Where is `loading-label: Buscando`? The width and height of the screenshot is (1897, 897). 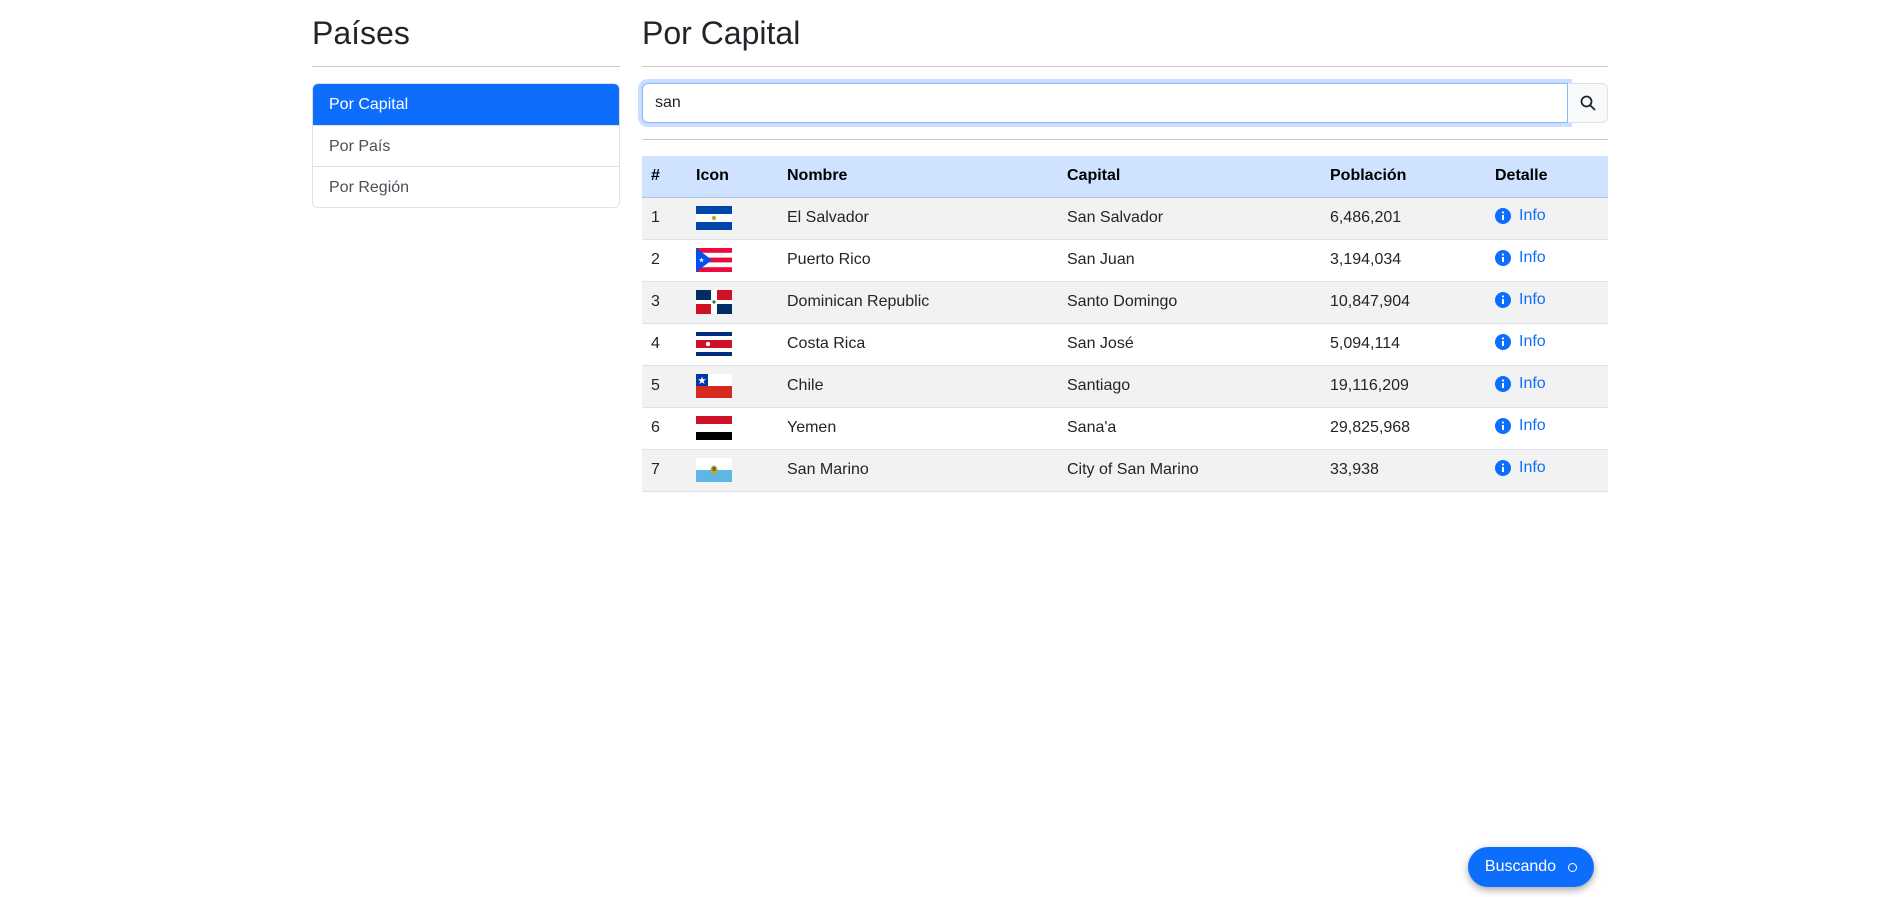 loading-label: Buscando is located at coordinates (1520, 866).